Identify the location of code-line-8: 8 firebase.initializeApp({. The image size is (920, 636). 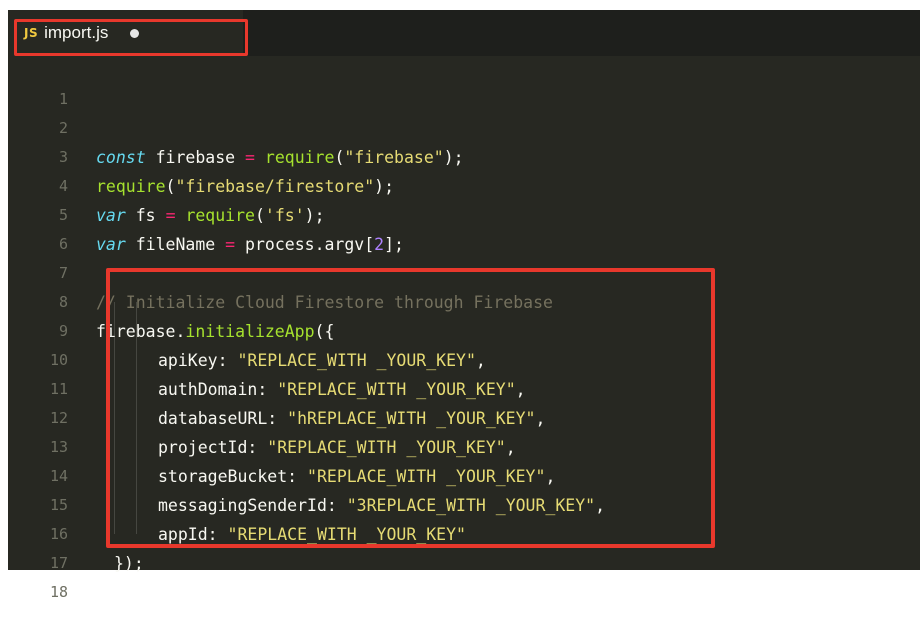
(464, 300).